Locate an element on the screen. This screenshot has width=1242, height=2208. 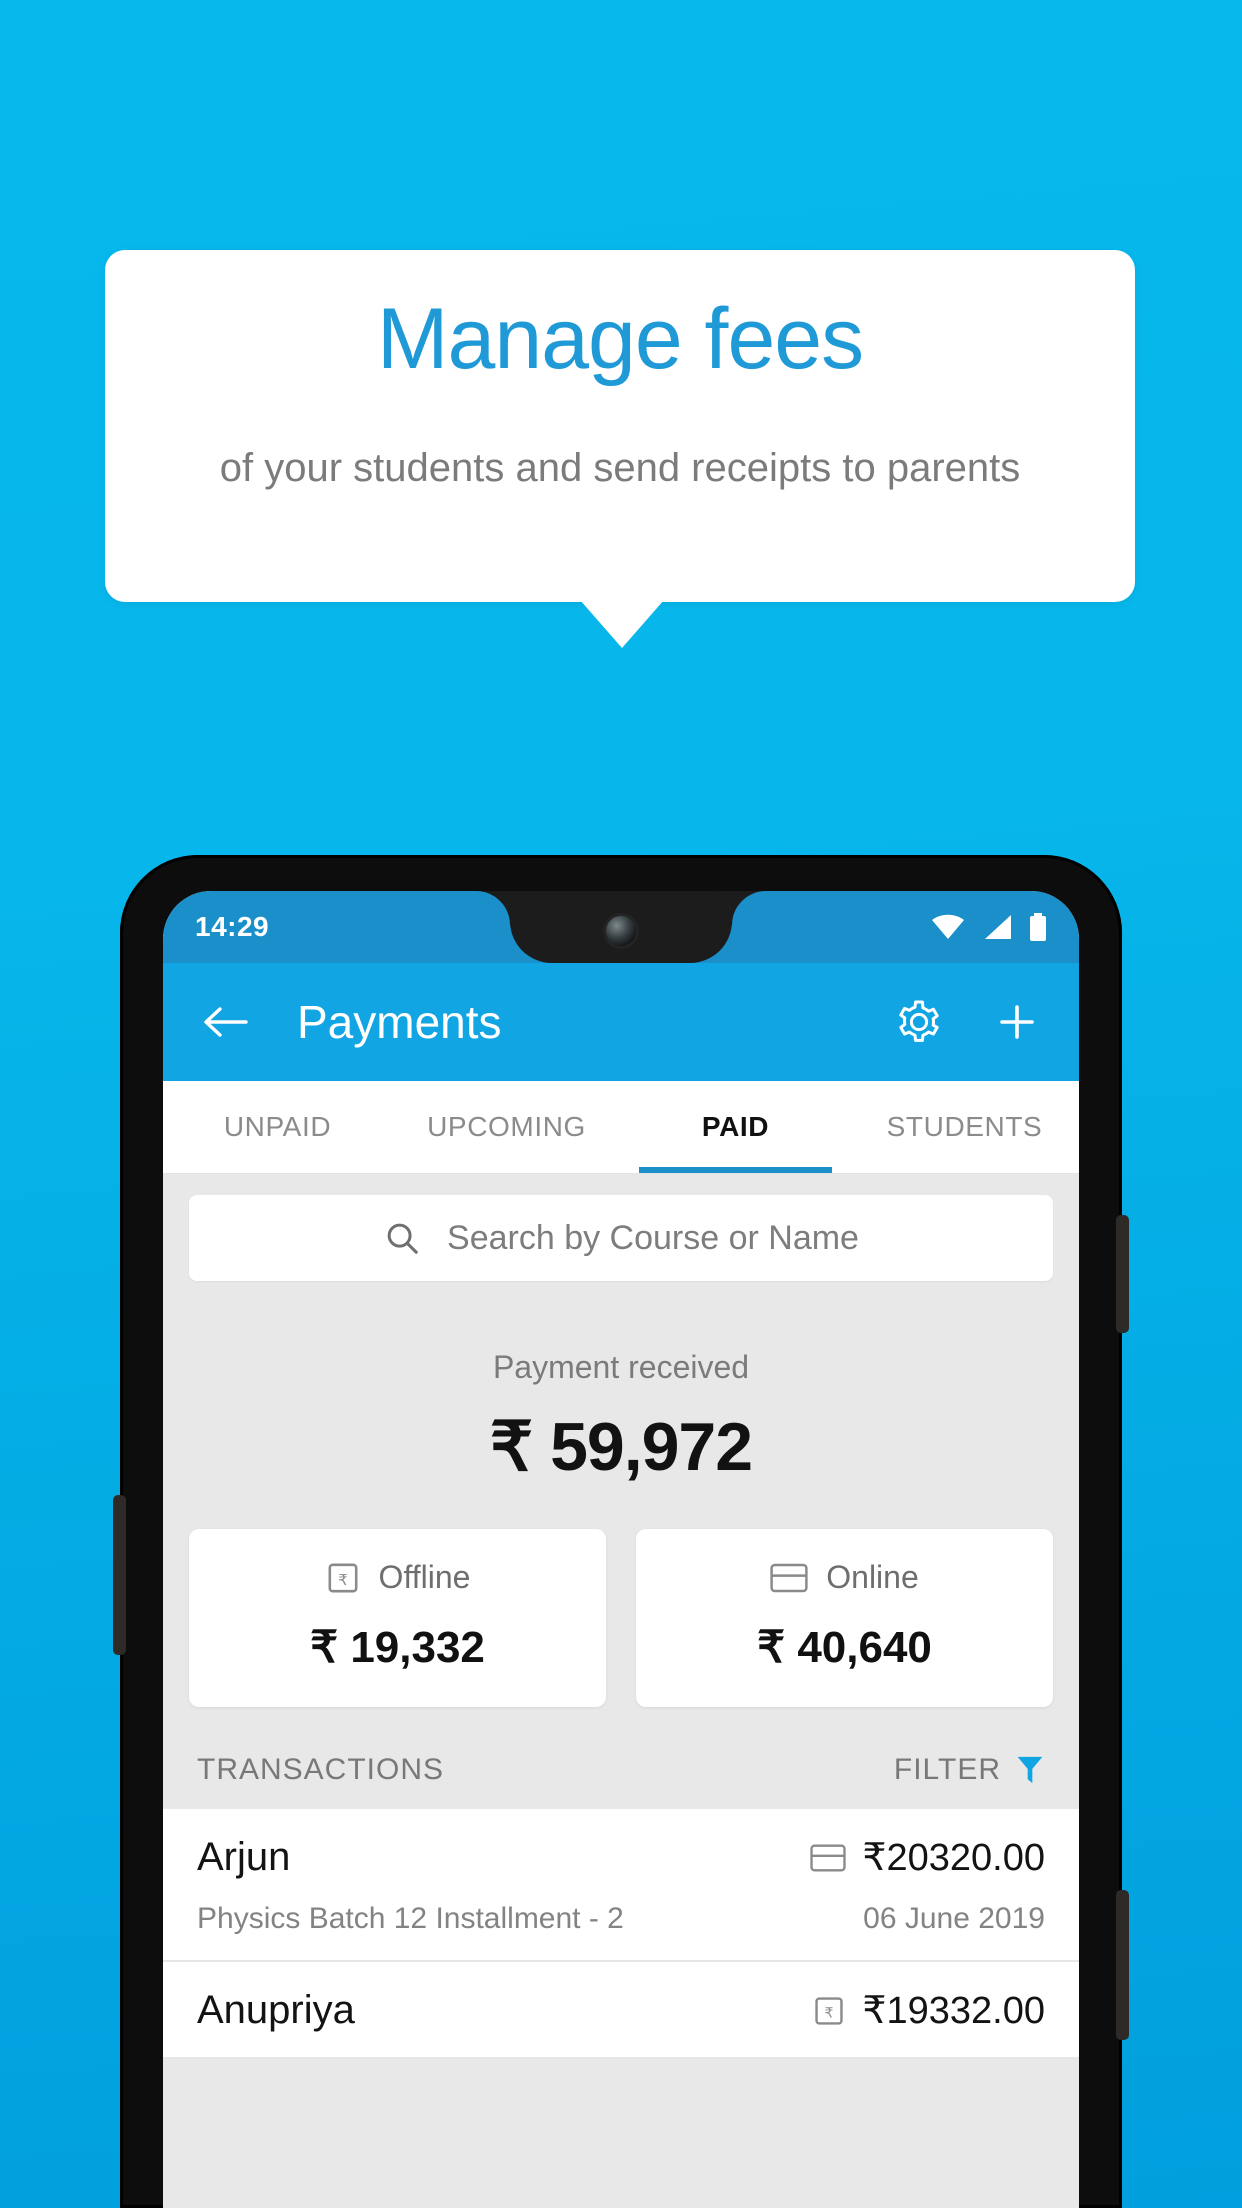
battery-icon is located at coordinates (1038, 927).